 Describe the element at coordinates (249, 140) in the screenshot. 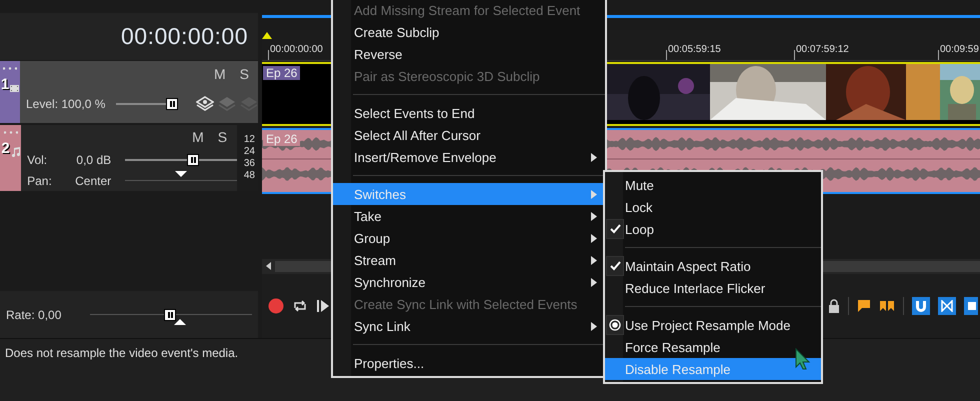

I see `meter-tick-label: 12` at that location.